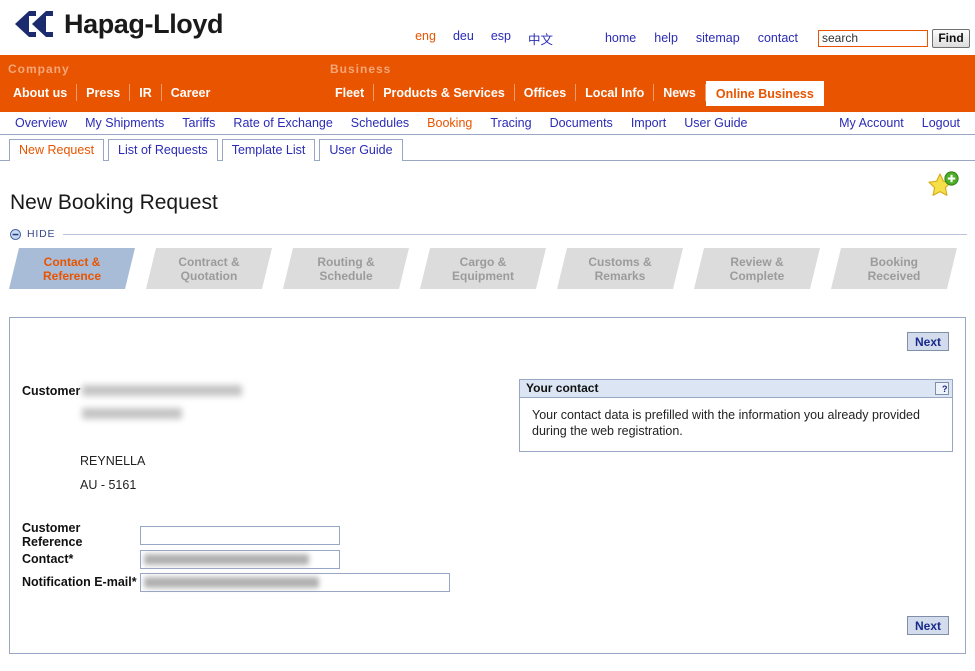 The image size is (975, 671). I want to click on nav-item-press: Press, so click(104, 92).